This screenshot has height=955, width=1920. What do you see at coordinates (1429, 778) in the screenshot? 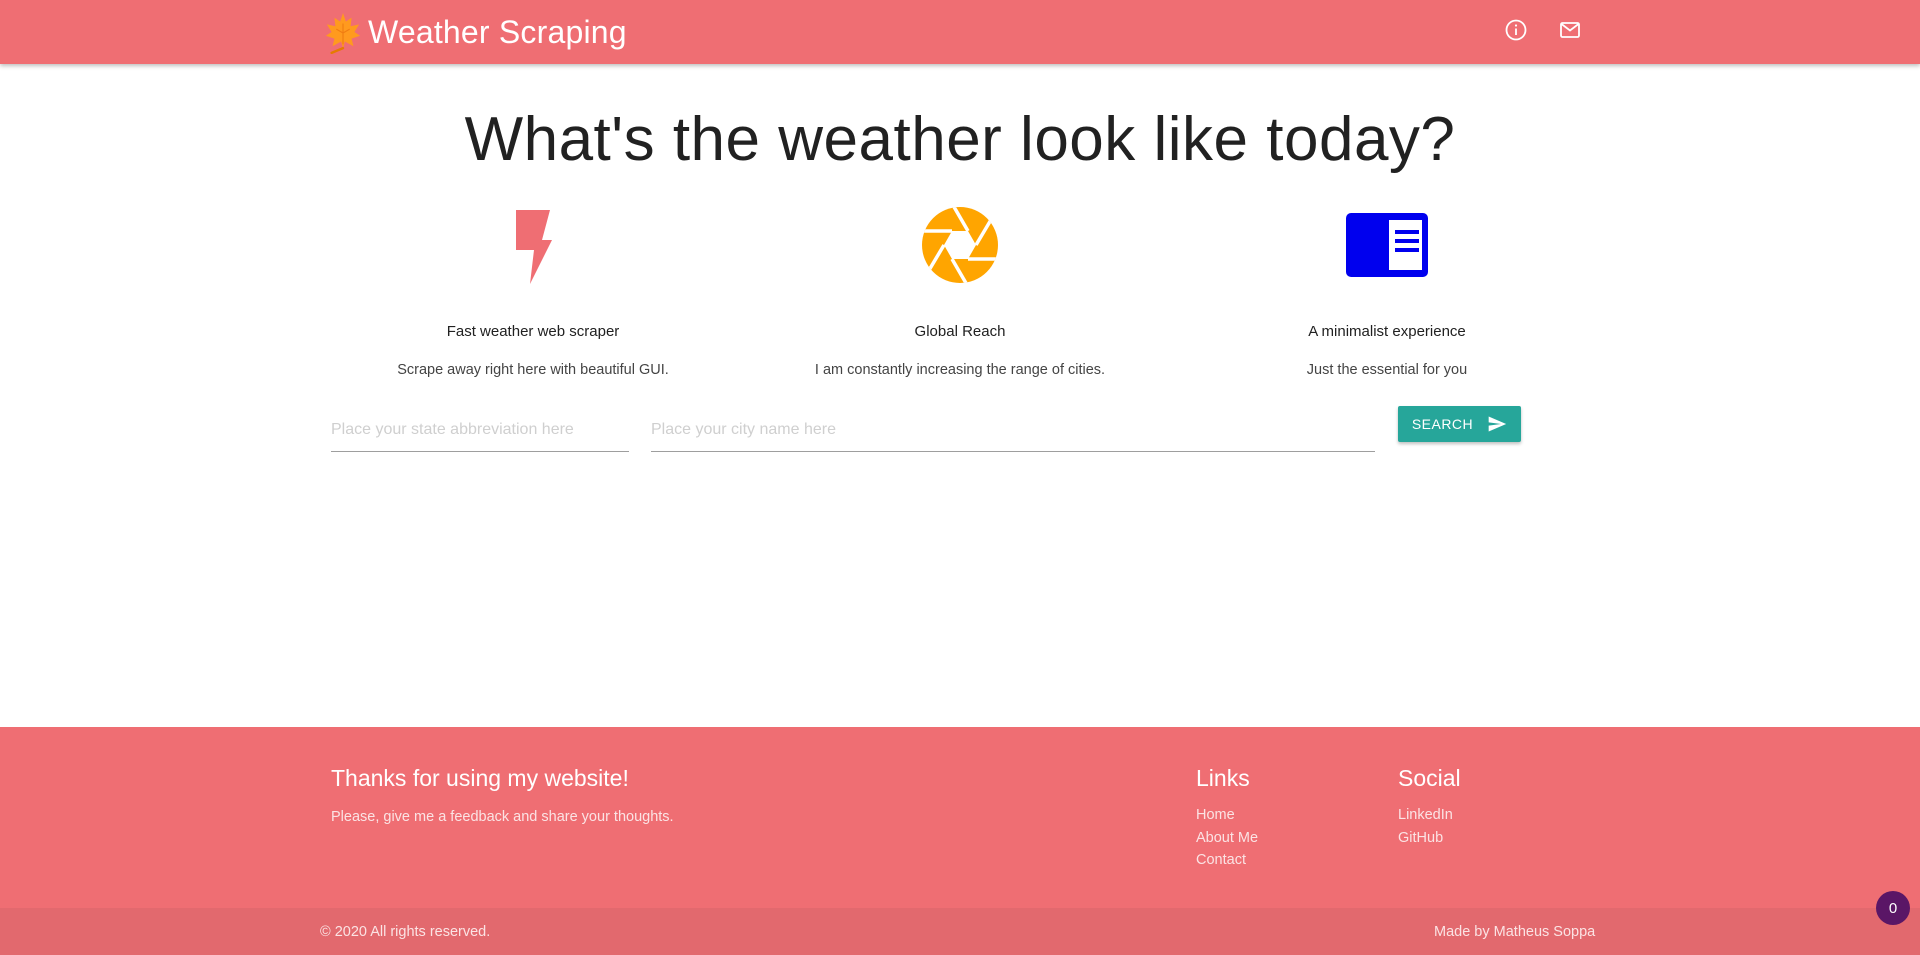
I see `footer-social-heading: Social` at bounding box center [1429, 778].